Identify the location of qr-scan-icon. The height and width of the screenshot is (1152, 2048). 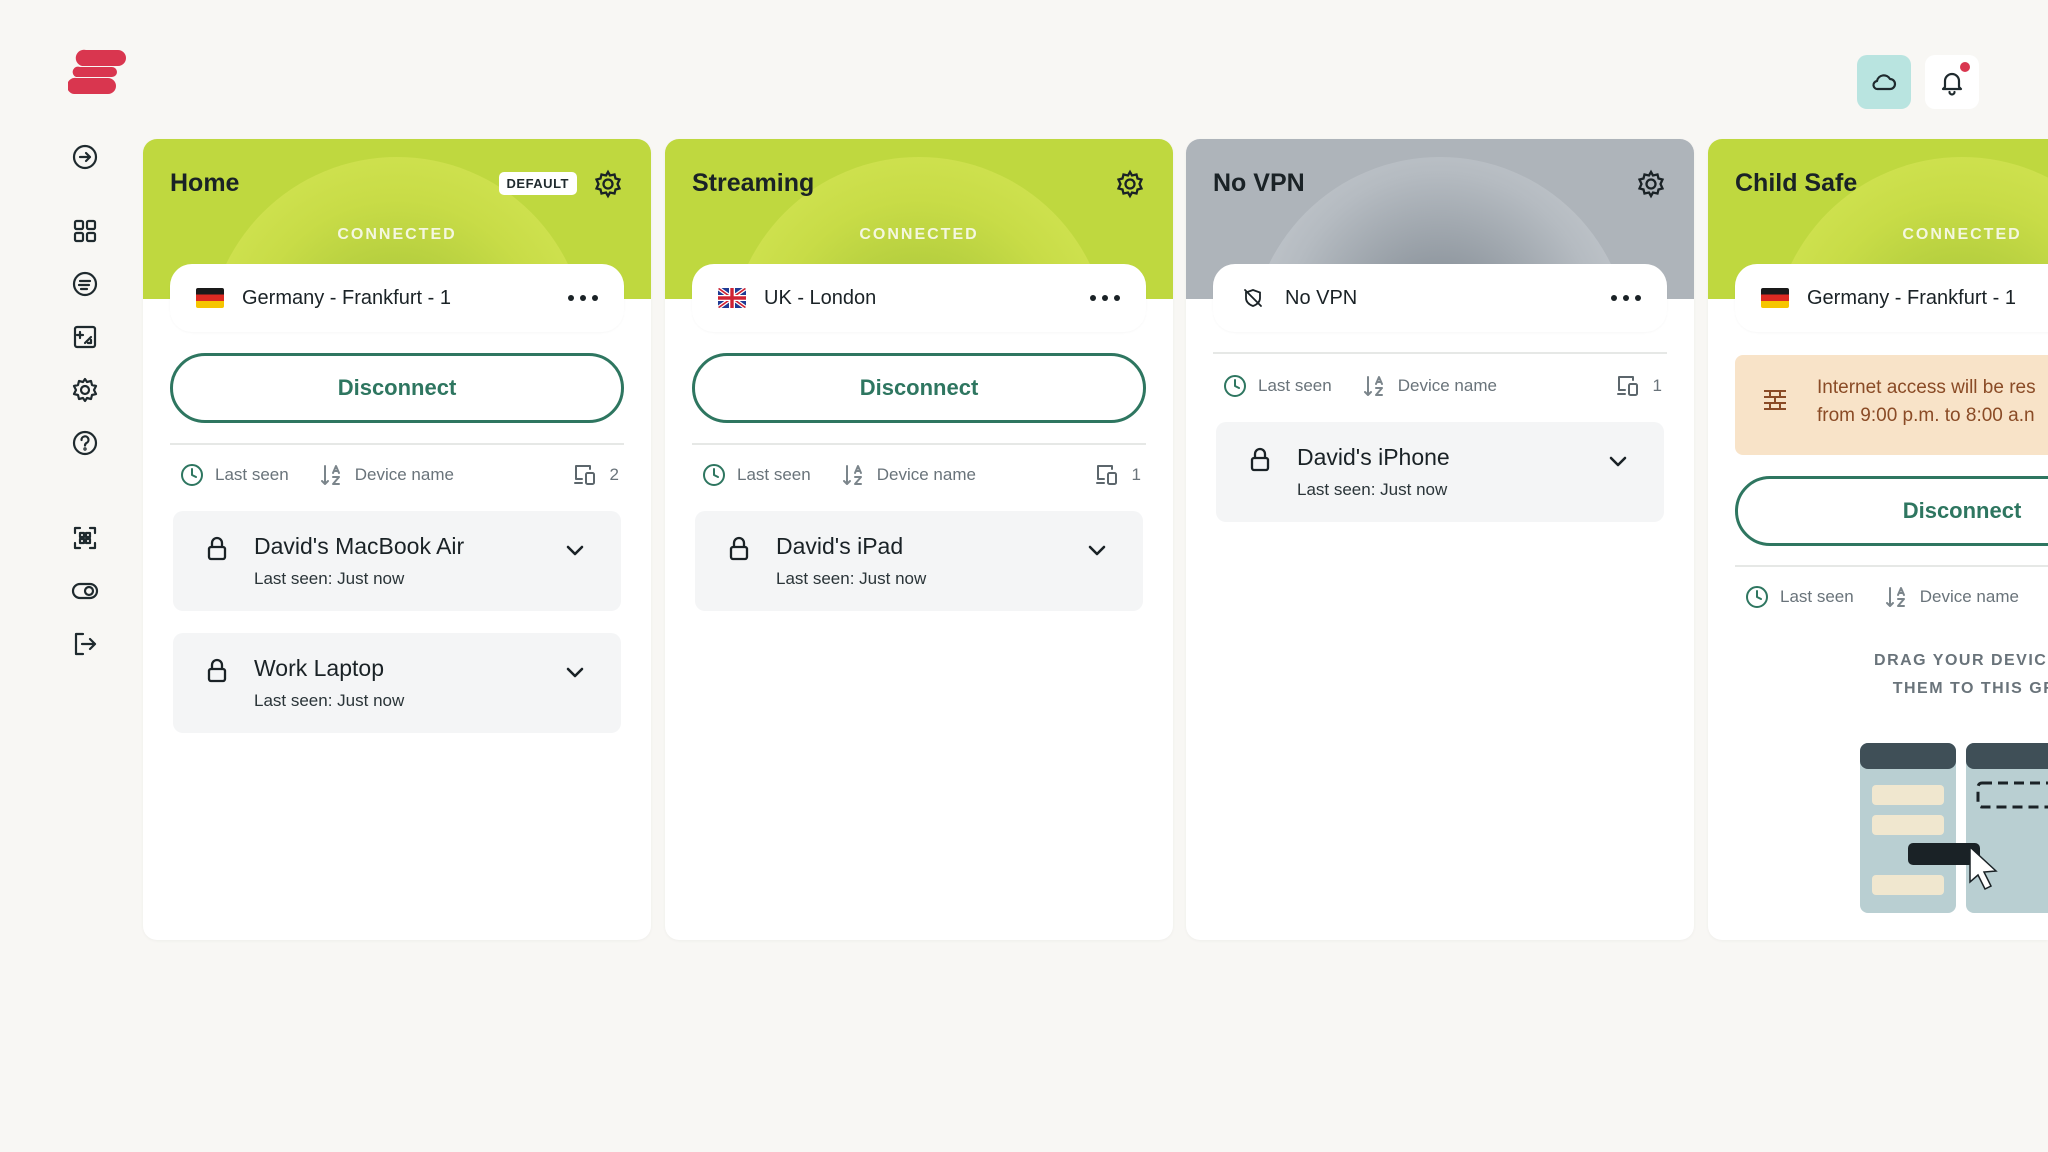
(85, 538).